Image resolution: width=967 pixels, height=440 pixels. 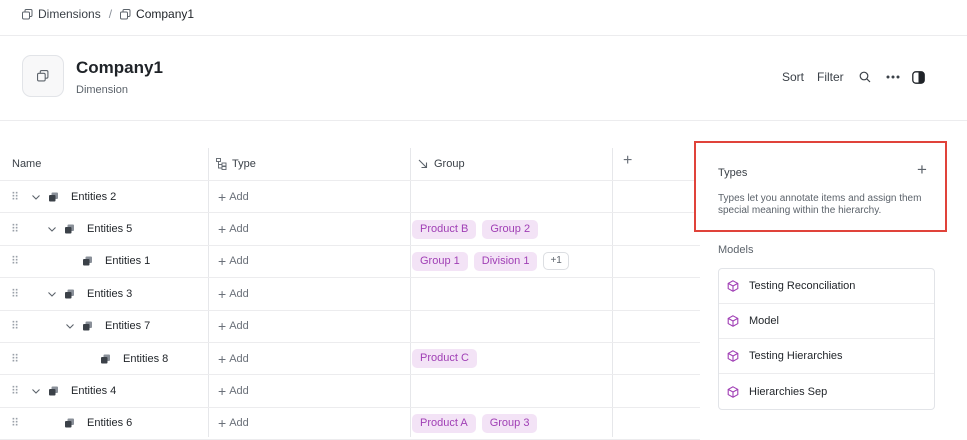 I want to click on column-header-type: Type, so click(x=236, y=164).